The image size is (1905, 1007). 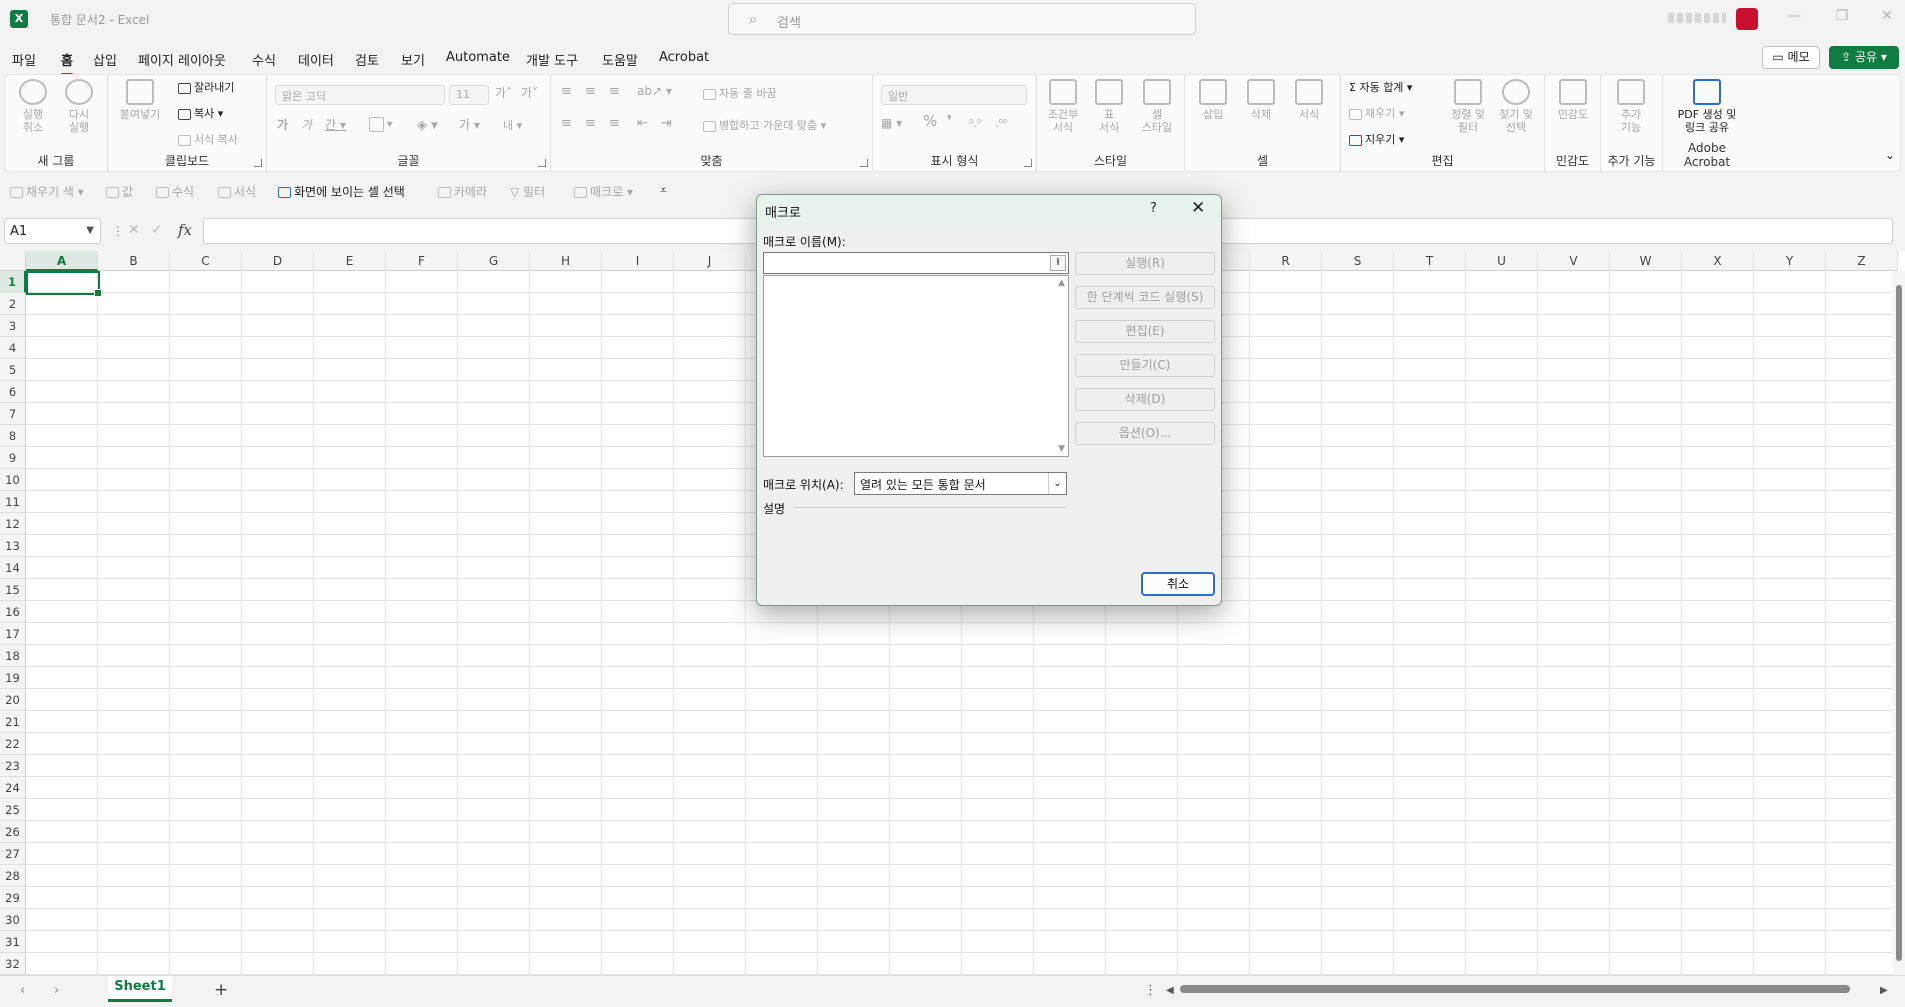 I want to click on delete-button: 삭제(D), so click(x=1145, y=399).